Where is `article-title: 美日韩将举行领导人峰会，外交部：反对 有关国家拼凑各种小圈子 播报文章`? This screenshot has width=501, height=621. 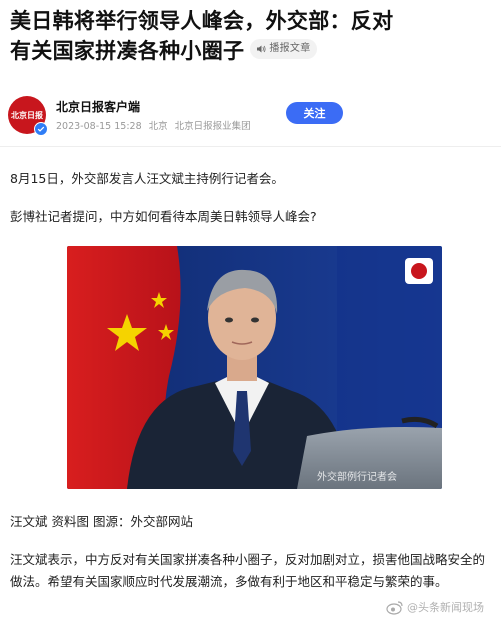
article-title: 美日韩将举行领导人峰会，外交部：反对 有关国家拼凑各种小圈子 播报文章 is located at coordinates (252, 36).